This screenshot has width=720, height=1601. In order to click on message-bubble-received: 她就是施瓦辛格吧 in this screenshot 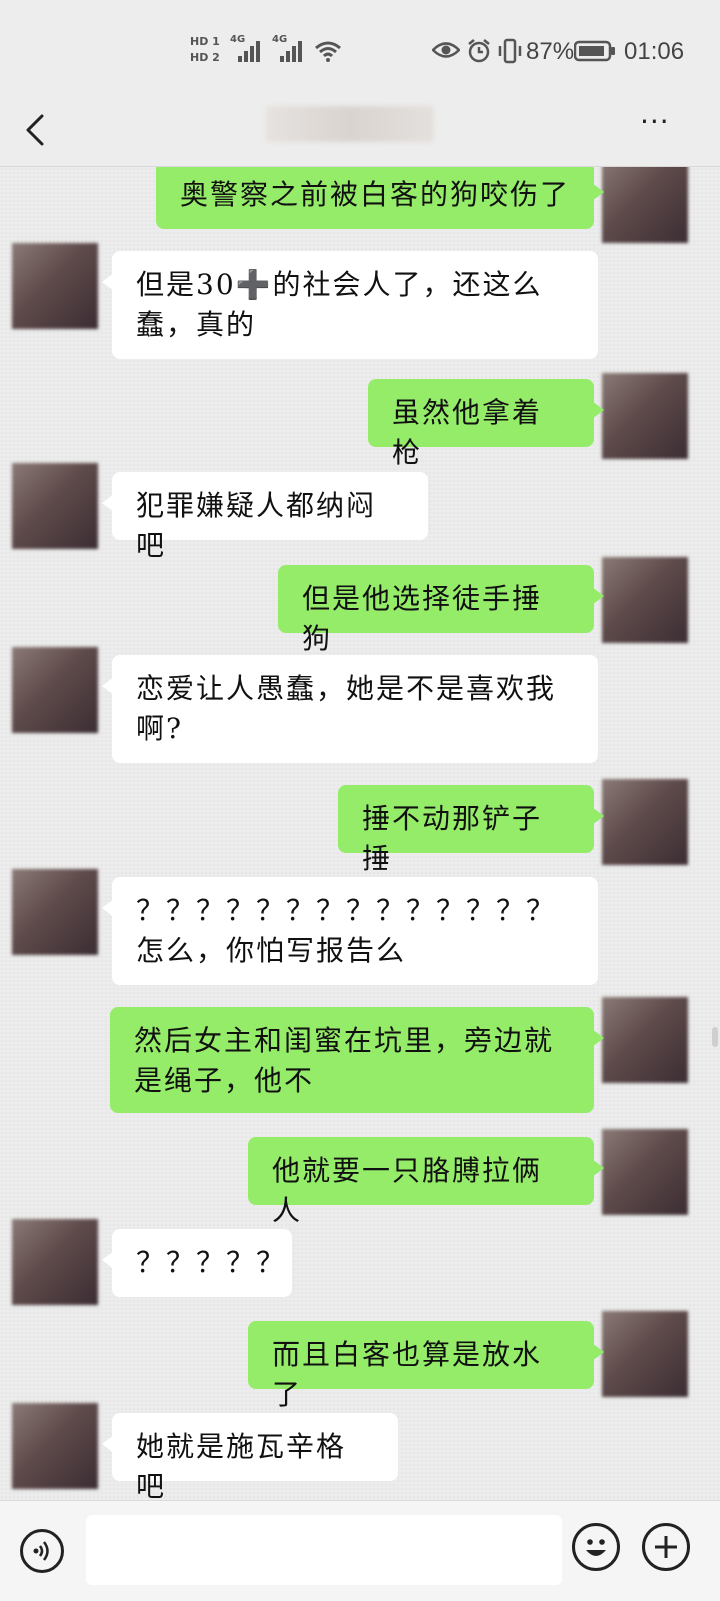, I will do `click(250, 1456)`.